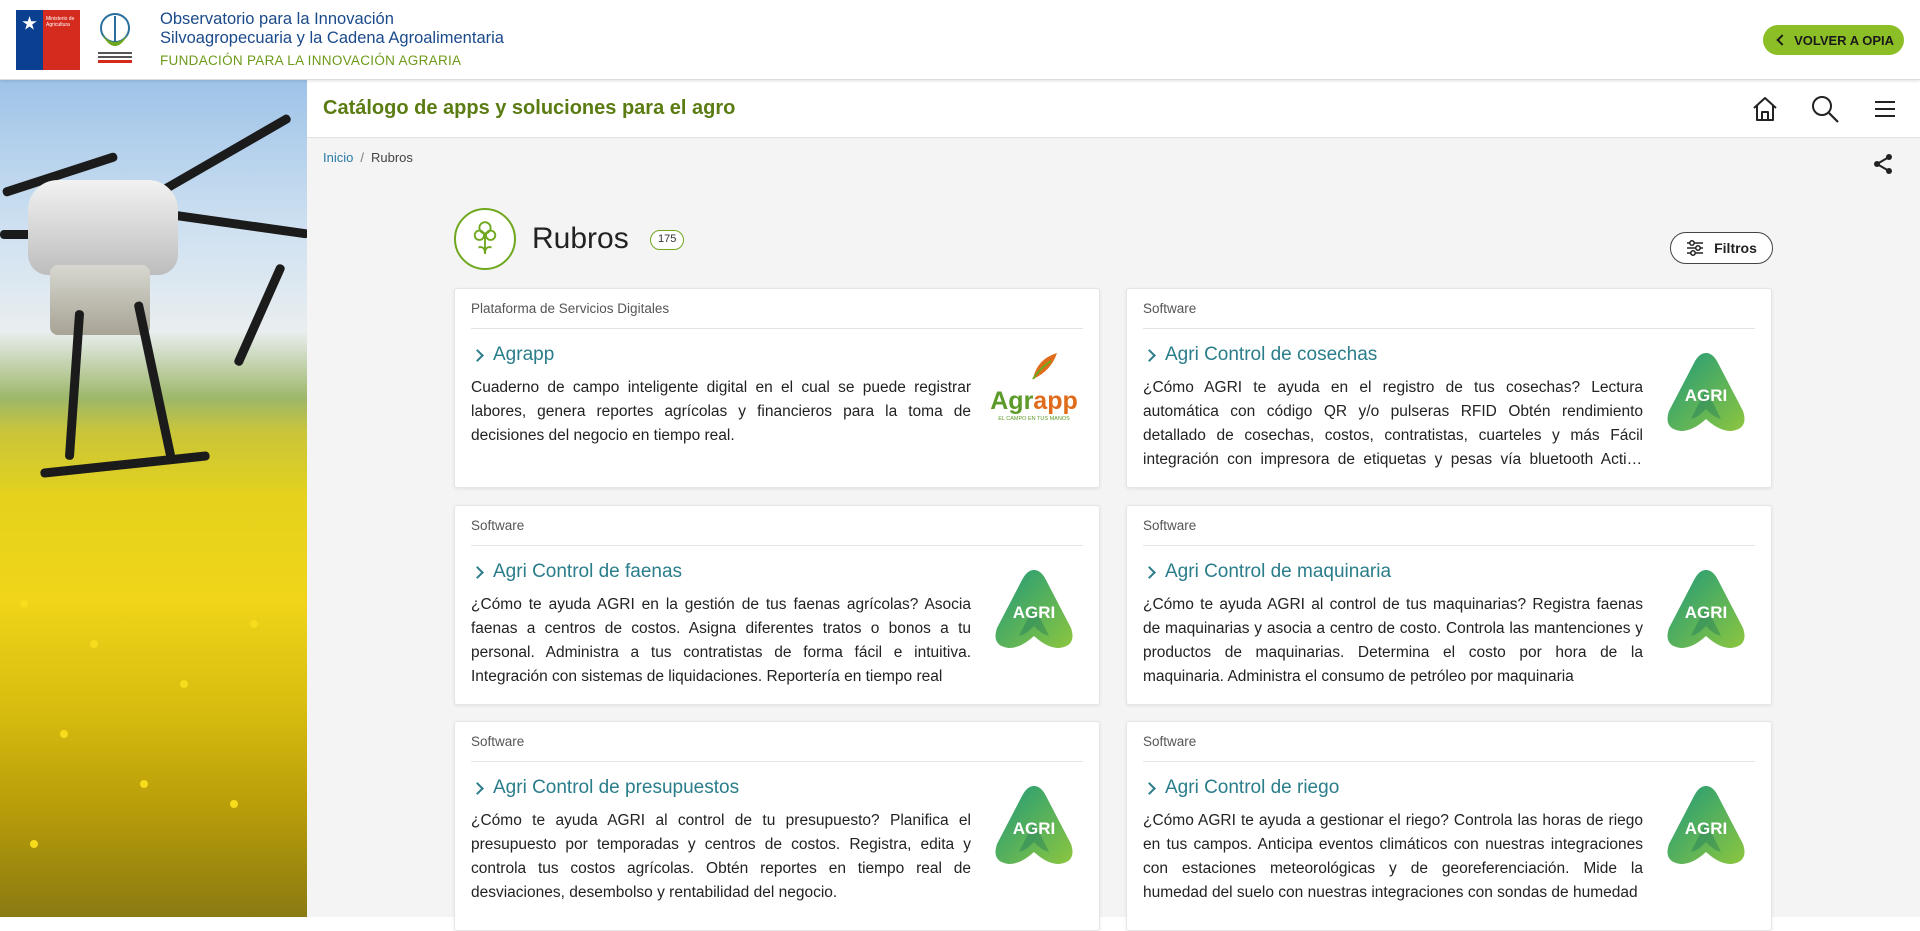 Image resolution: width=1920 pixels, height=931 pixels. Describe the element at coordinates (338, 157) in the screenshot. I see `breadcrumb-home-link: Inicio` at that location.